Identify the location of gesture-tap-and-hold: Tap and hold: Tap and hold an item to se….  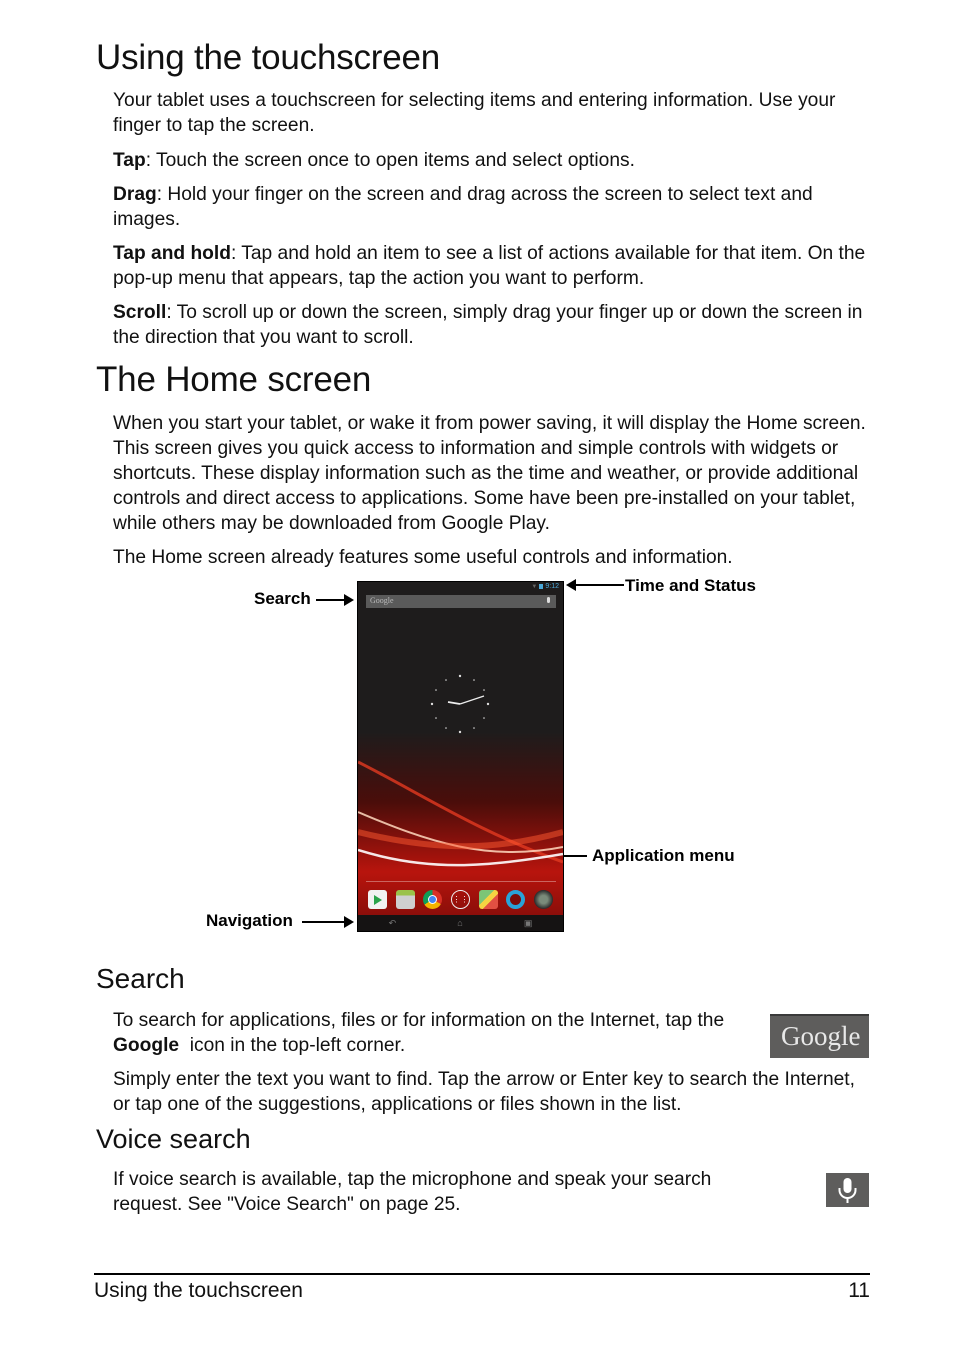
(493, 266).